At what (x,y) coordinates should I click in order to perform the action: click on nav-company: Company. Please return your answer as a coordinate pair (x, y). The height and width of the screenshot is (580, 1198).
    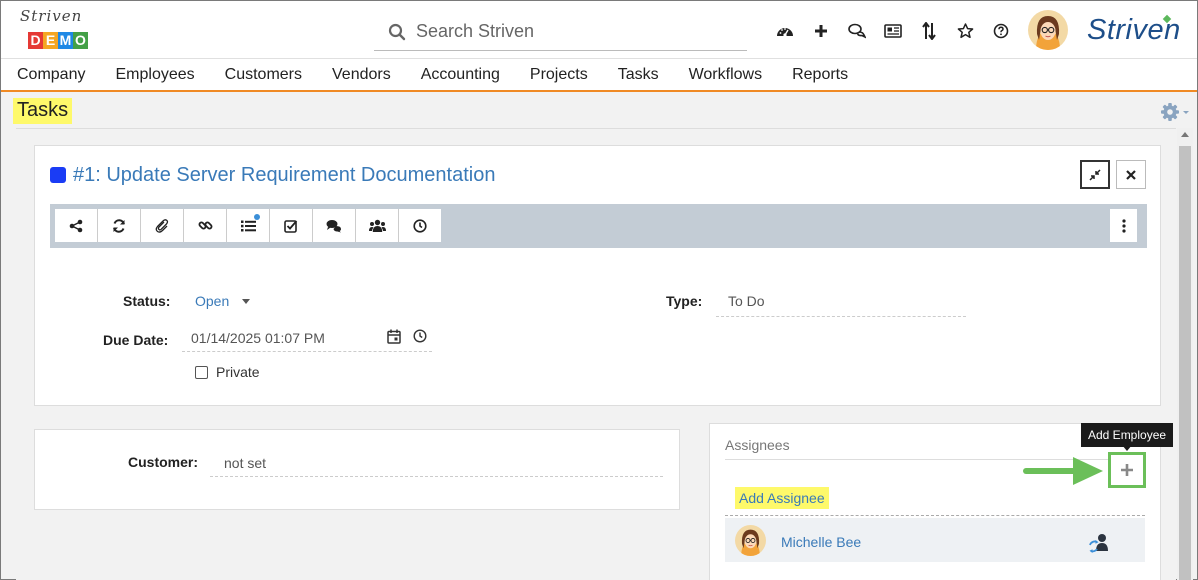
    Looking at the image, I should click on (51, 75).